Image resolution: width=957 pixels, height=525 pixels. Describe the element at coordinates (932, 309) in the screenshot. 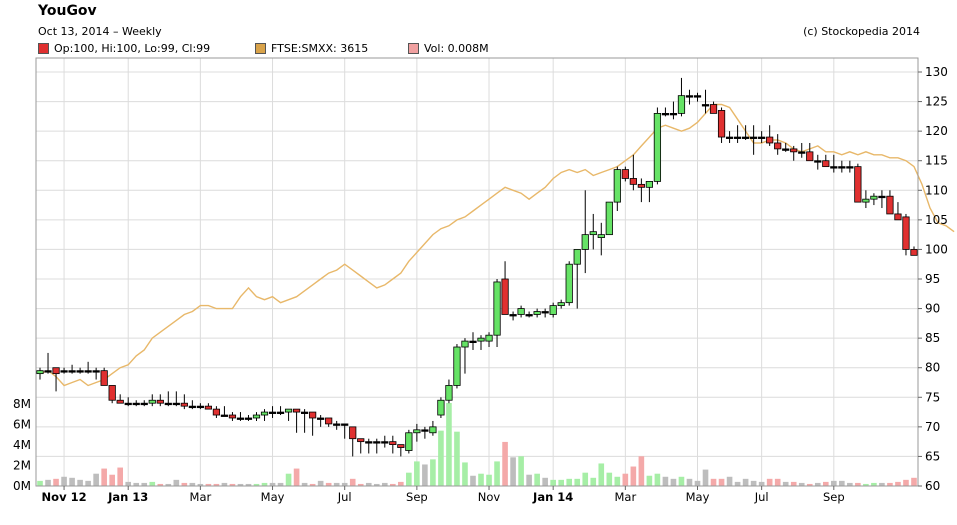

I see `price-tick-label: 90` at that location.